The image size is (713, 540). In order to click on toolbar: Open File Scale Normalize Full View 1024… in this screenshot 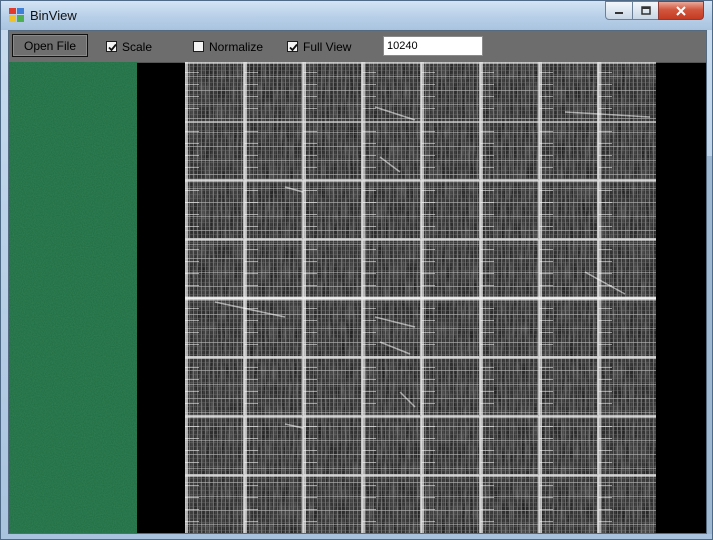, I will do `click(357, 47)`.